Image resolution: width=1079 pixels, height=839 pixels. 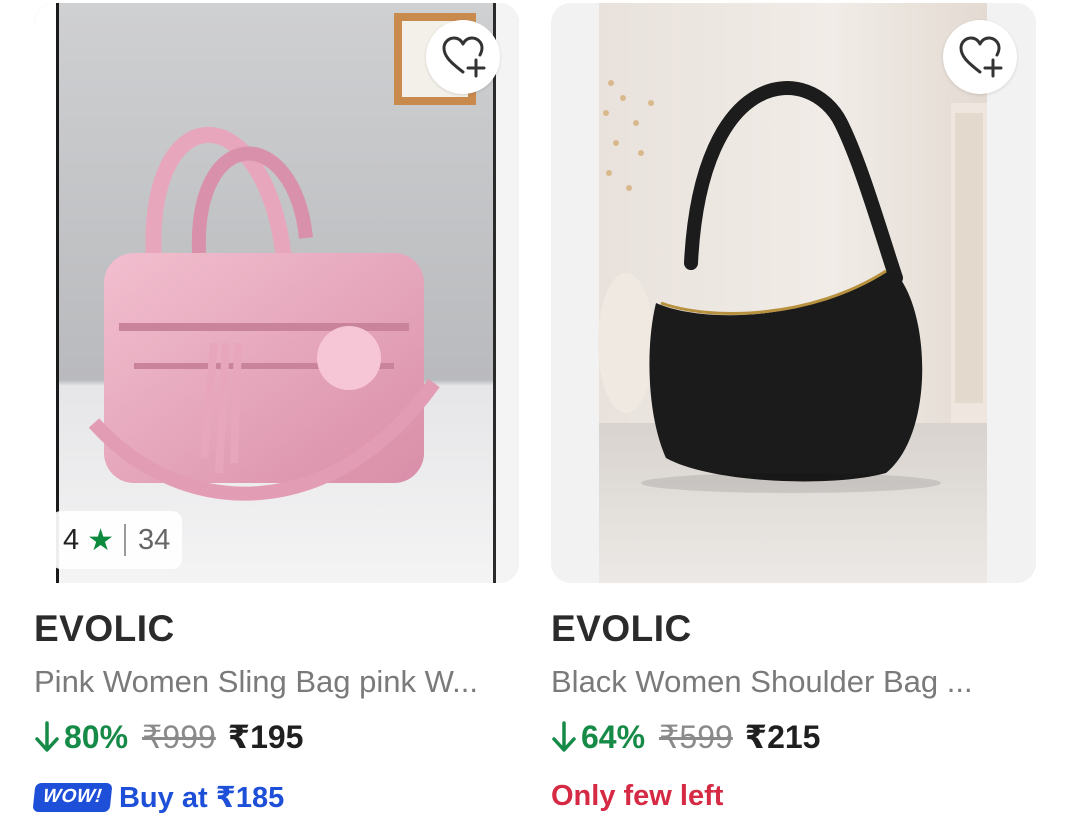 What do you see at coordinates (117, 540) in the screenshot?
I see `rating-badge: 4 ★ 34` at bounding box center [117, 540].